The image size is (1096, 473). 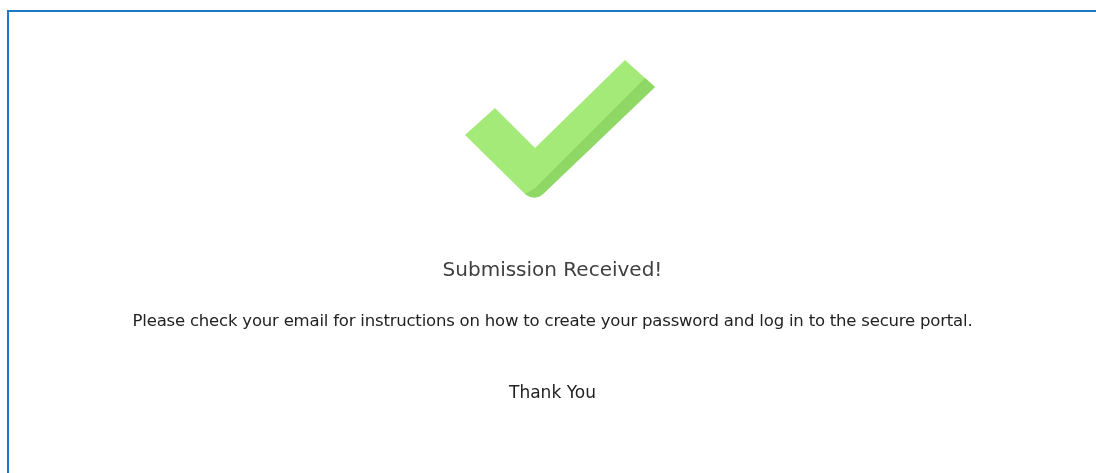 I want to click on confirmation-message: Please check your email for instructions on how to create your password and log in to the secure portal., so click(x=552, y=320).